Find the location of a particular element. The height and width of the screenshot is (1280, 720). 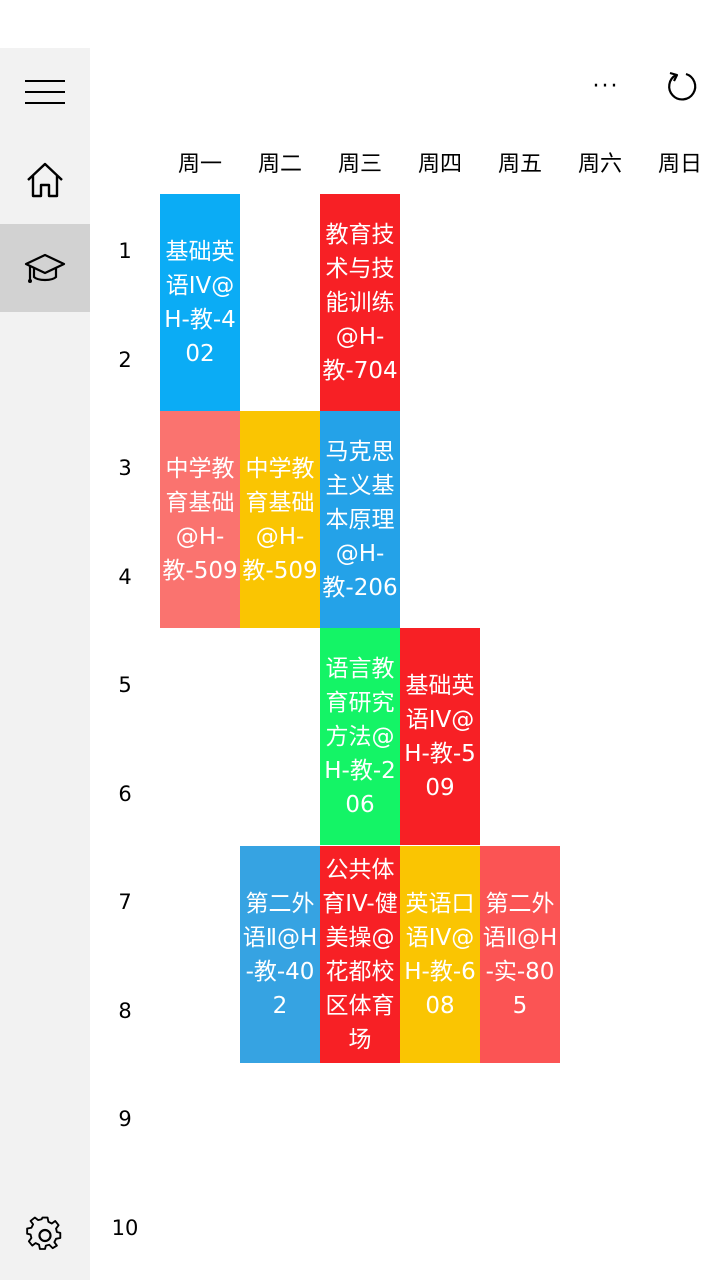

period-number: 6 is located at coordinates (125, 794).